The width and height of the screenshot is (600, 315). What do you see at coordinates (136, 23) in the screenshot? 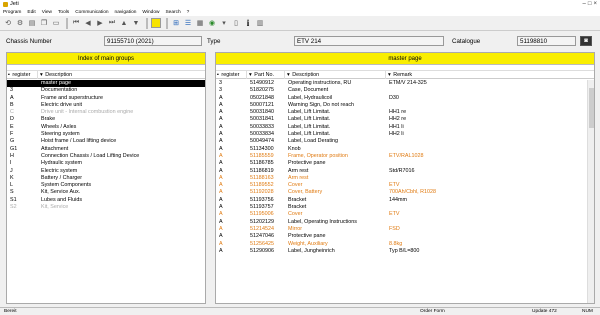
I see `down-icon: ▼` at bounding box center [136, 23].